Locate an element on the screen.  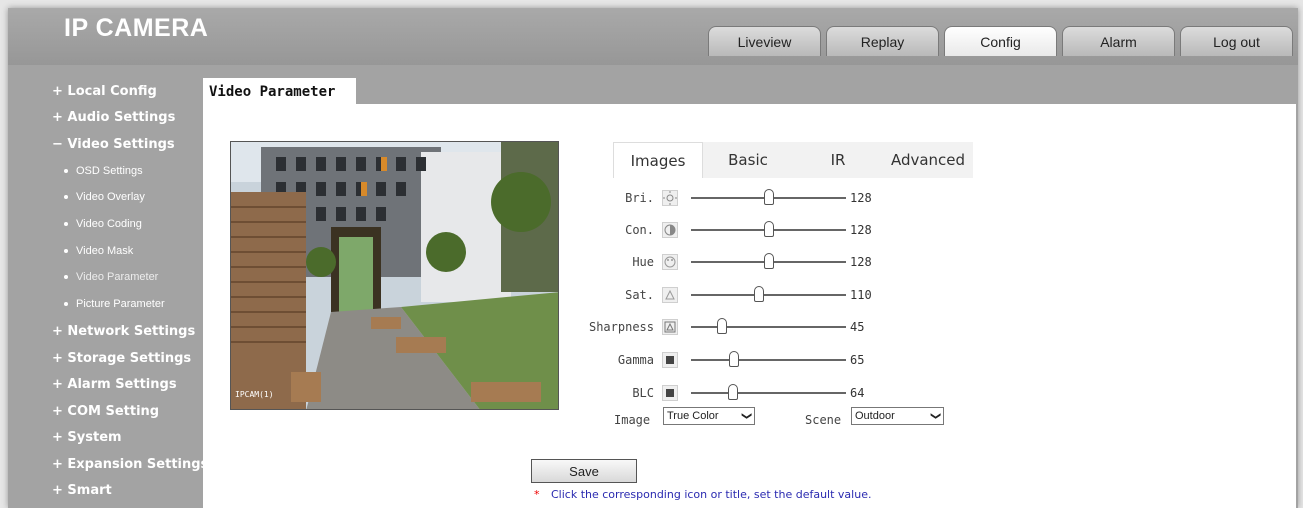
sidebar-subitem-label: Video Overlay is located at coordinates (110, 197).